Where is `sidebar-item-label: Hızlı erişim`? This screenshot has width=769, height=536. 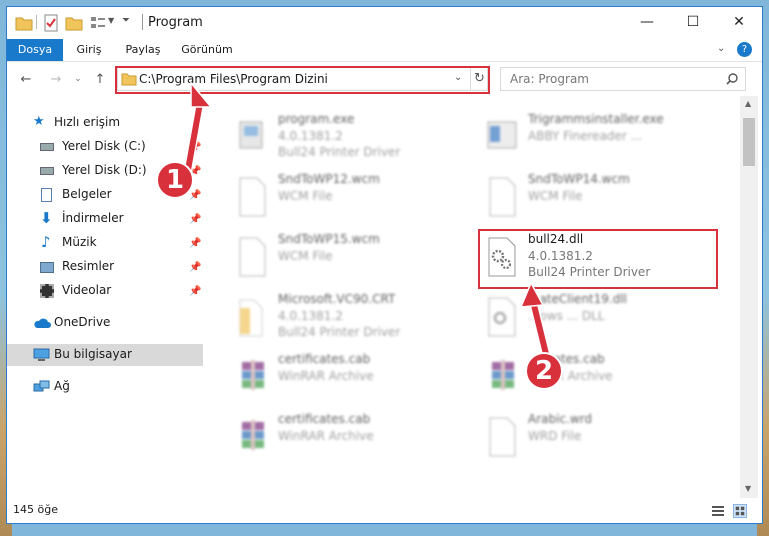 sidebar-item-label: Hızlı erişim is located at coordinates (87, 122).